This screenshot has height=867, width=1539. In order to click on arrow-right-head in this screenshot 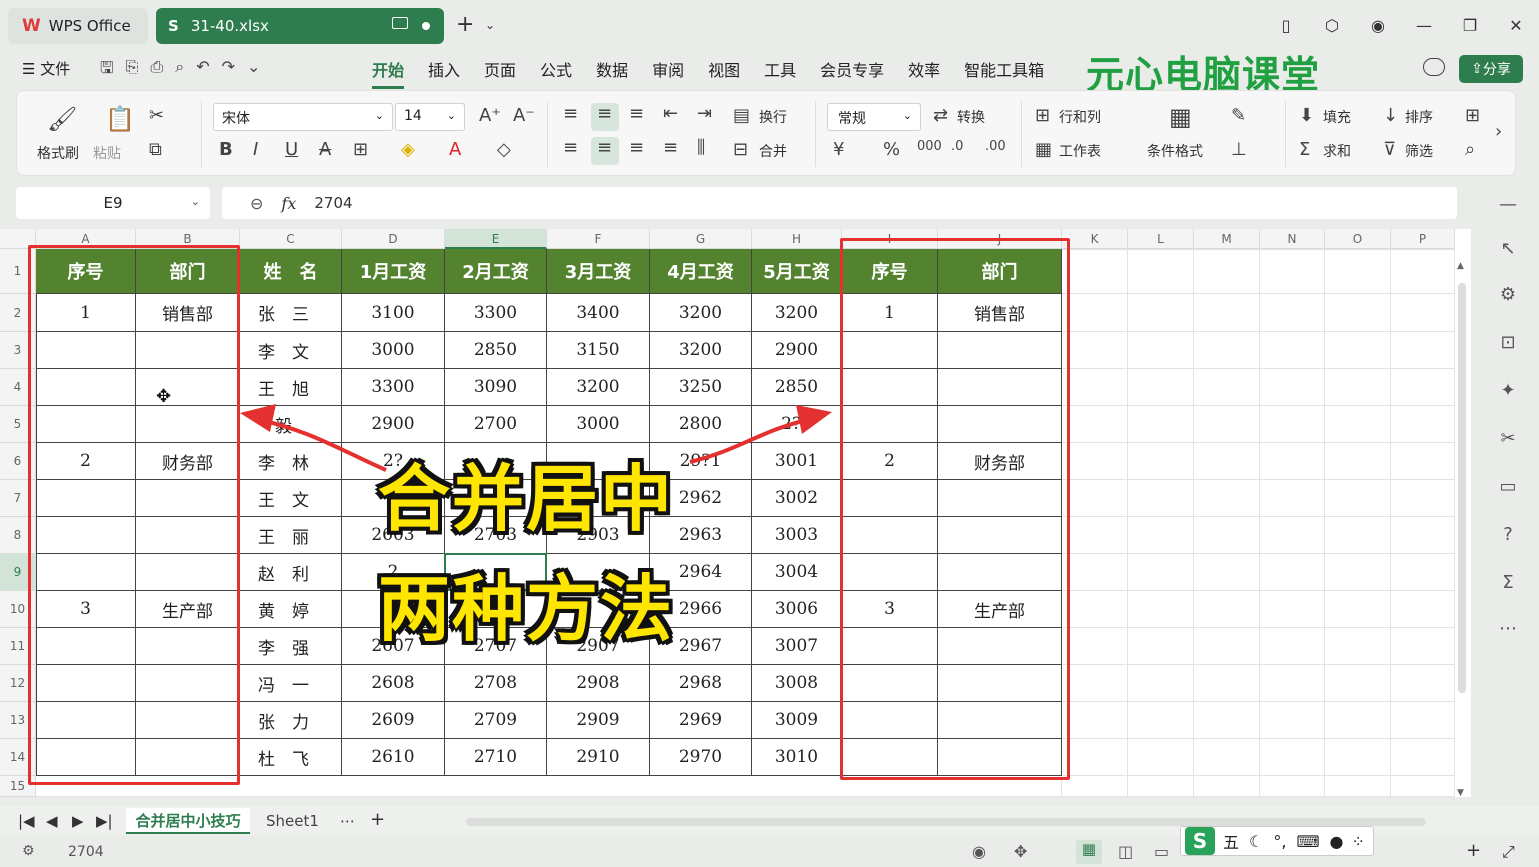, I will do `click(814, 419)`.